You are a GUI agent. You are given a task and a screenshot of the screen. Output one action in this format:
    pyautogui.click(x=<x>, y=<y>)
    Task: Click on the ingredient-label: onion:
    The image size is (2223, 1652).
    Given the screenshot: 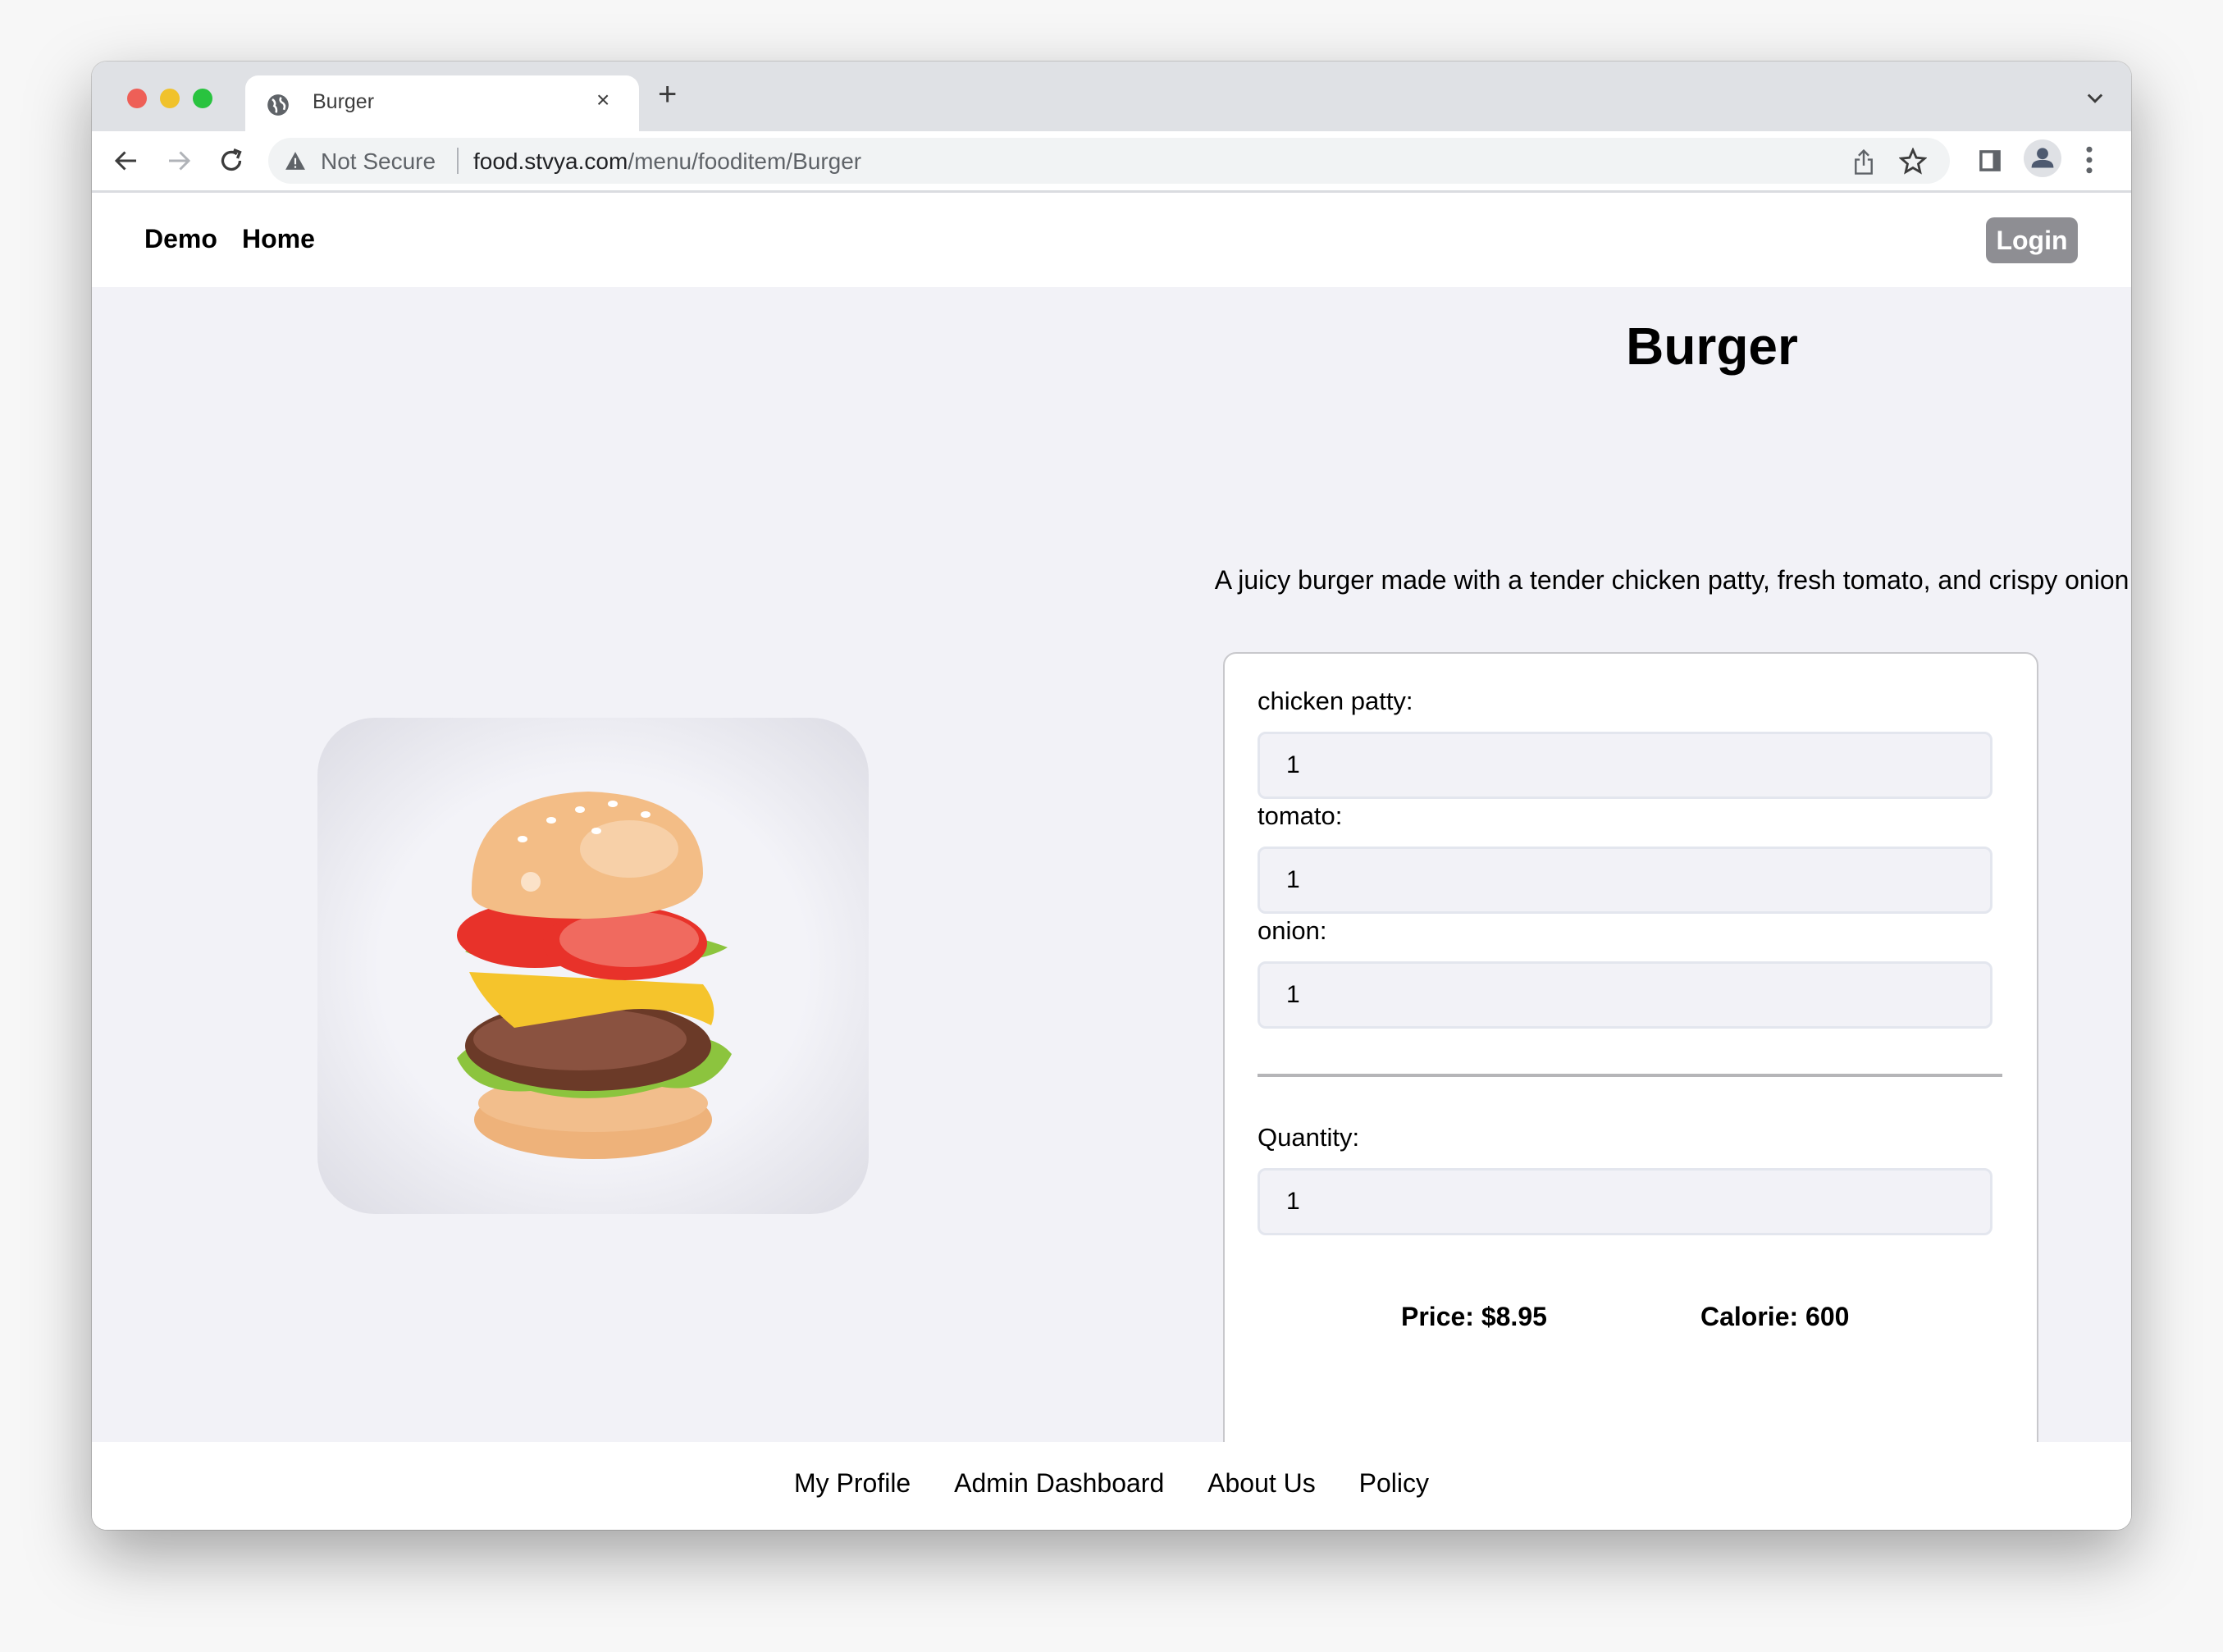 What is the action you would take?
    pyautogui.click(x=1292, y=930)
    